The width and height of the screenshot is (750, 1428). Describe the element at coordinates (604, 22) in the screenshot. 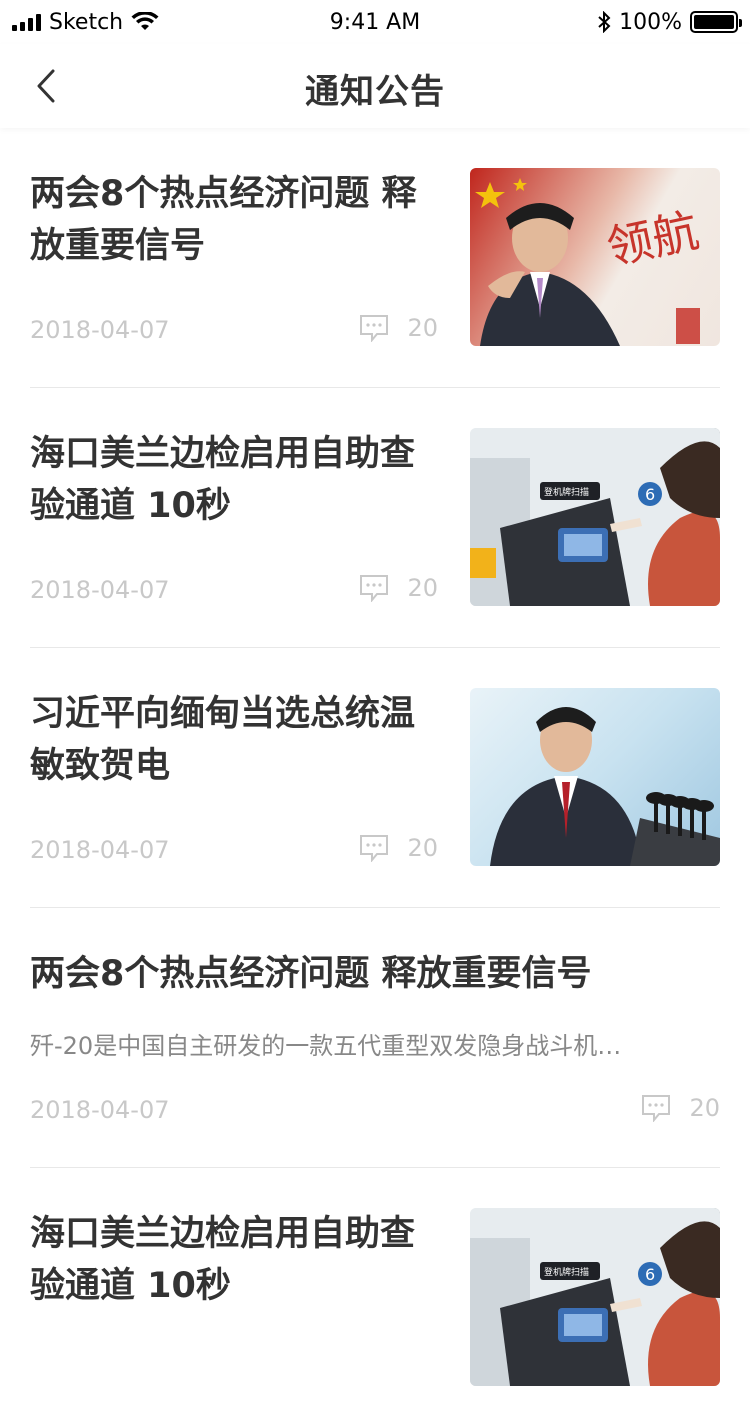

I see `bluetooth-icon` at that location.